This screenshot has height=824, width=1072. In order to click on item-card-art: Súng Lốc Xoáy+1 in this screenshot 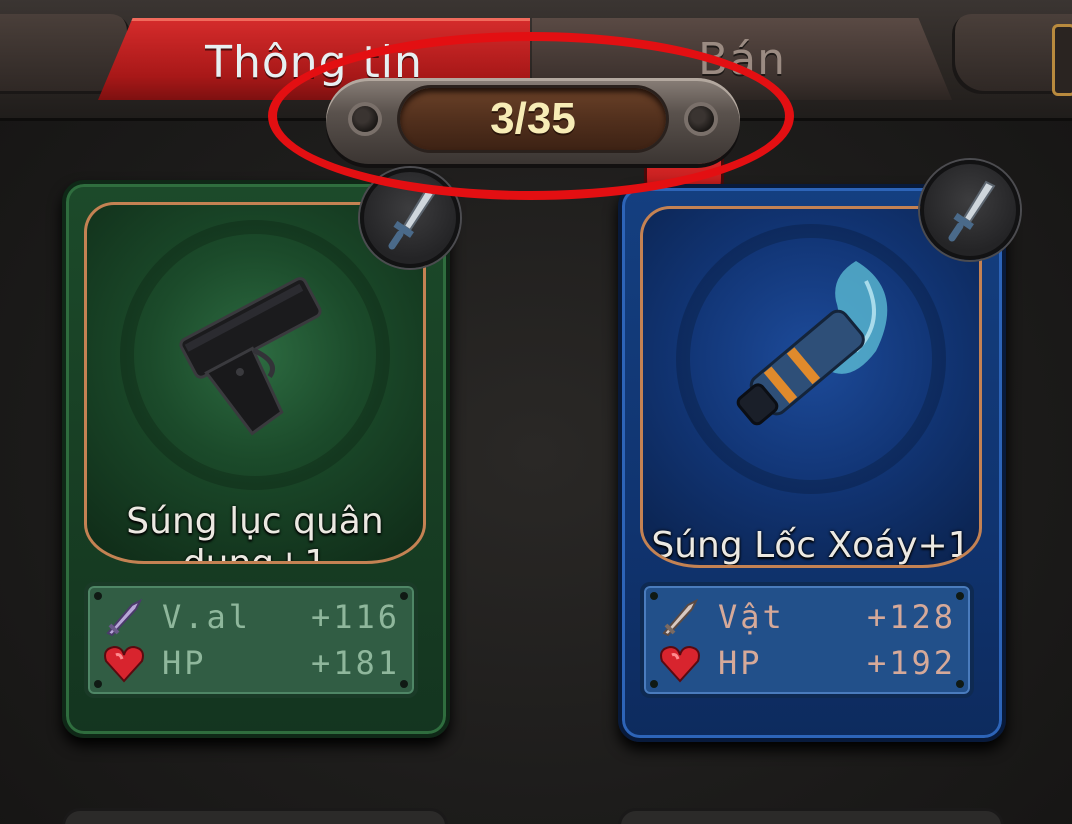, I will do `click(811, 387)`.